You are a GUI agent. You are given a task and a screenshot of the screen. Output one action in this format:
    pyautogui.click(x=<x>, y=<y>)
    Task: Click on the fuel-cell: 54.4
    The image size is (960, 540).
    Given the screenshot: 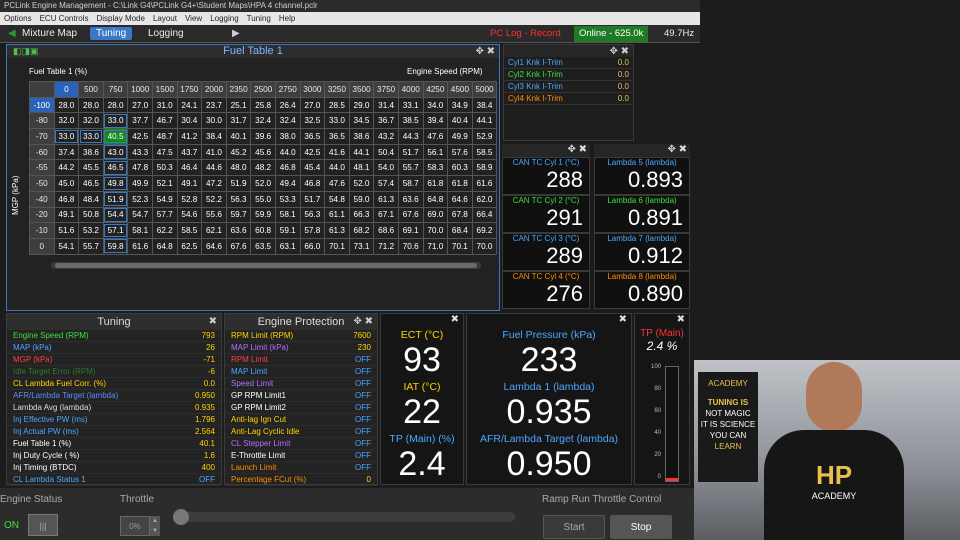 What is the action you would take?
    pyautogui.click(x=115, y=215)
    